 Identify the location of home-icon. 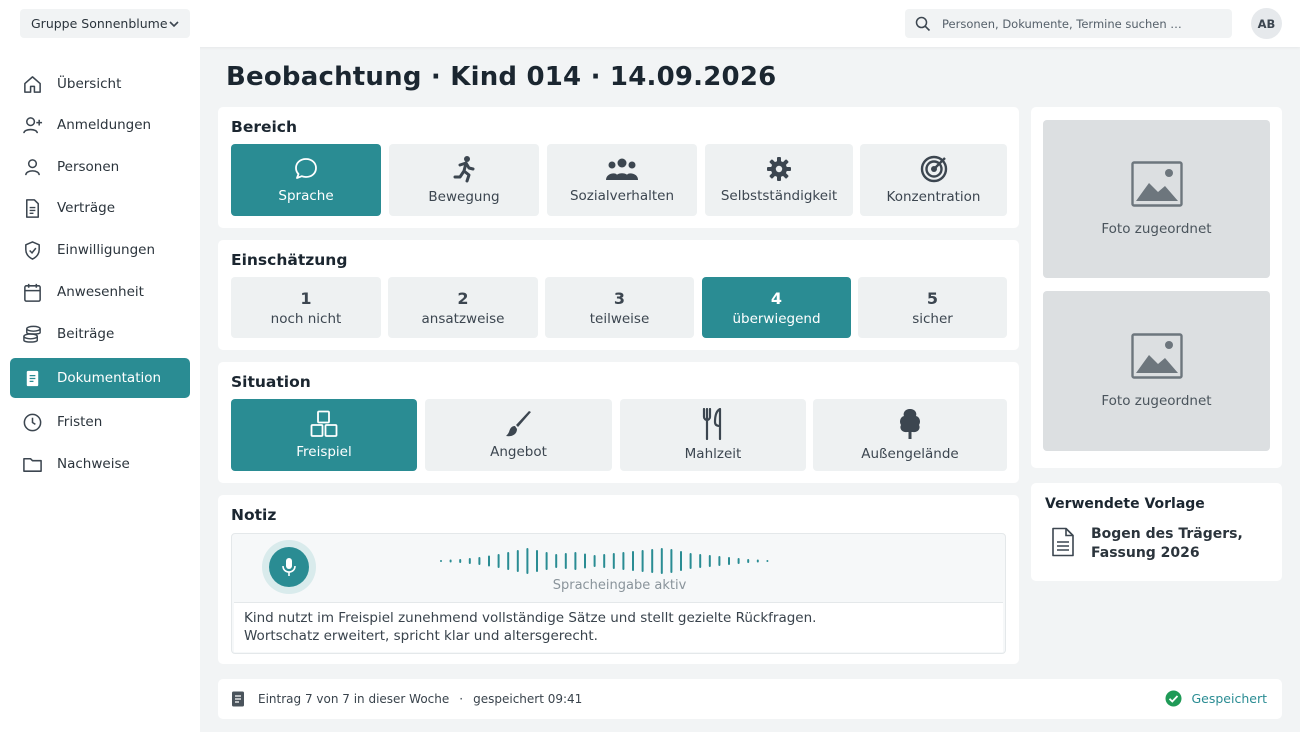
(32, 84).